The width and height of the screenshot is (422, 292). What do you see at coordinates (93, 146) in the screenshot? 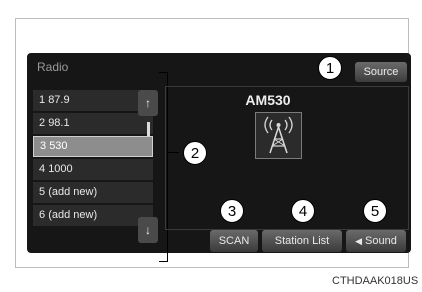
I see `preset-item-3: 3 530` at bounding box center [93, 146].